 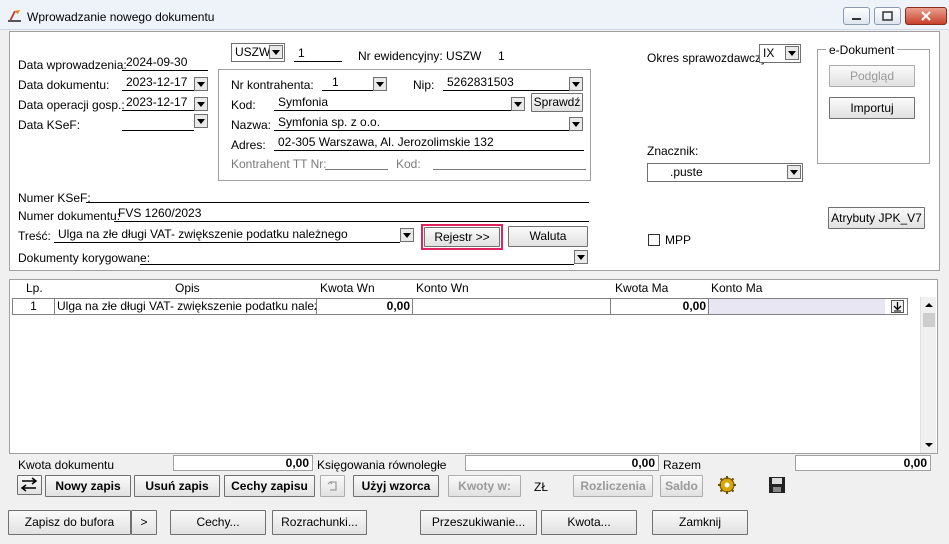 I want to click on okres-dropdown, so click(x=792, y=53).